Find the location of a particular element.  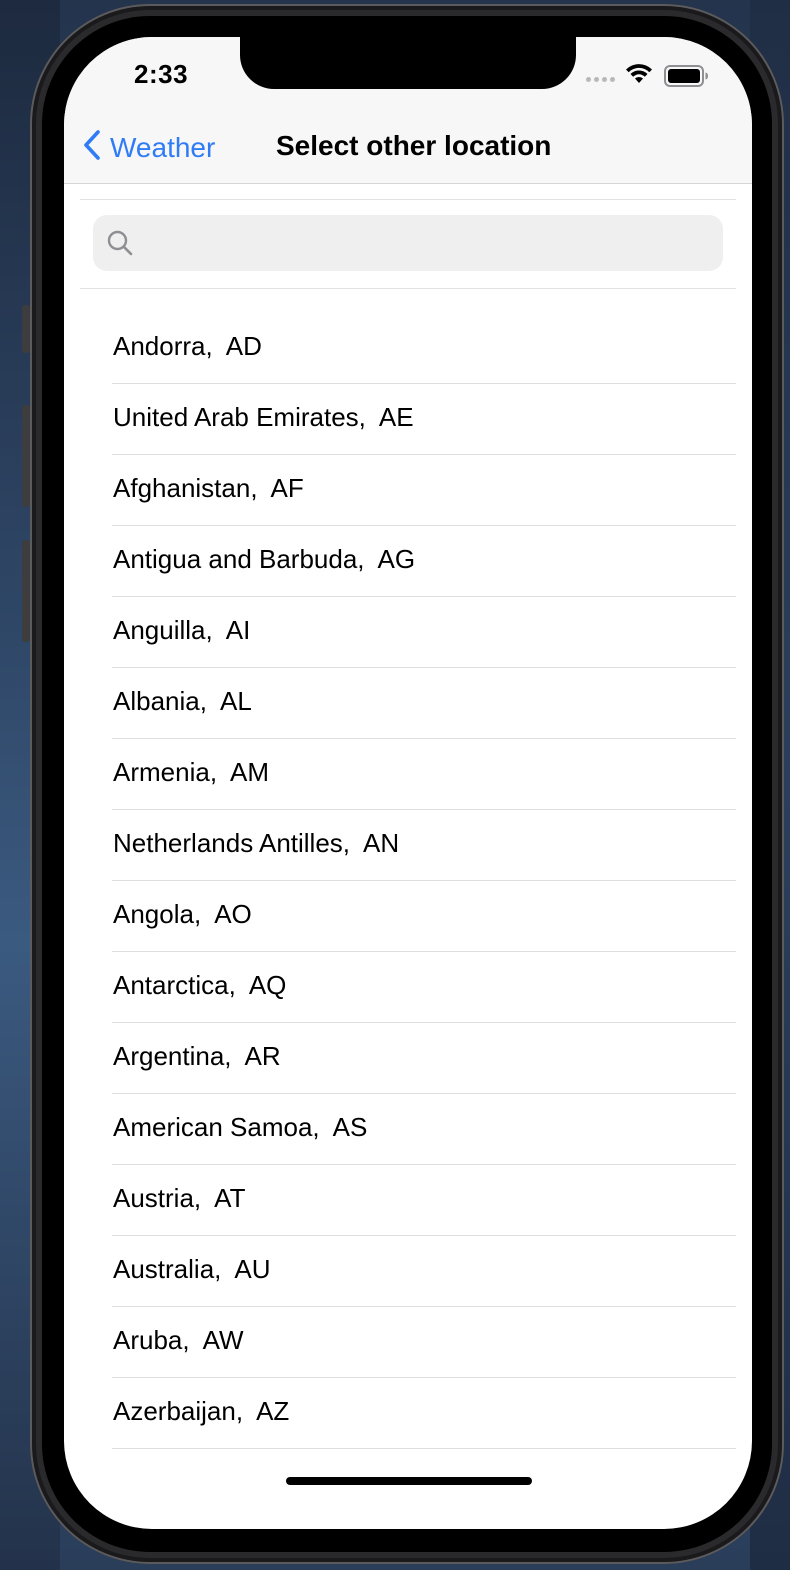

cellular-dots-icon is located at coordinates (600, 79).